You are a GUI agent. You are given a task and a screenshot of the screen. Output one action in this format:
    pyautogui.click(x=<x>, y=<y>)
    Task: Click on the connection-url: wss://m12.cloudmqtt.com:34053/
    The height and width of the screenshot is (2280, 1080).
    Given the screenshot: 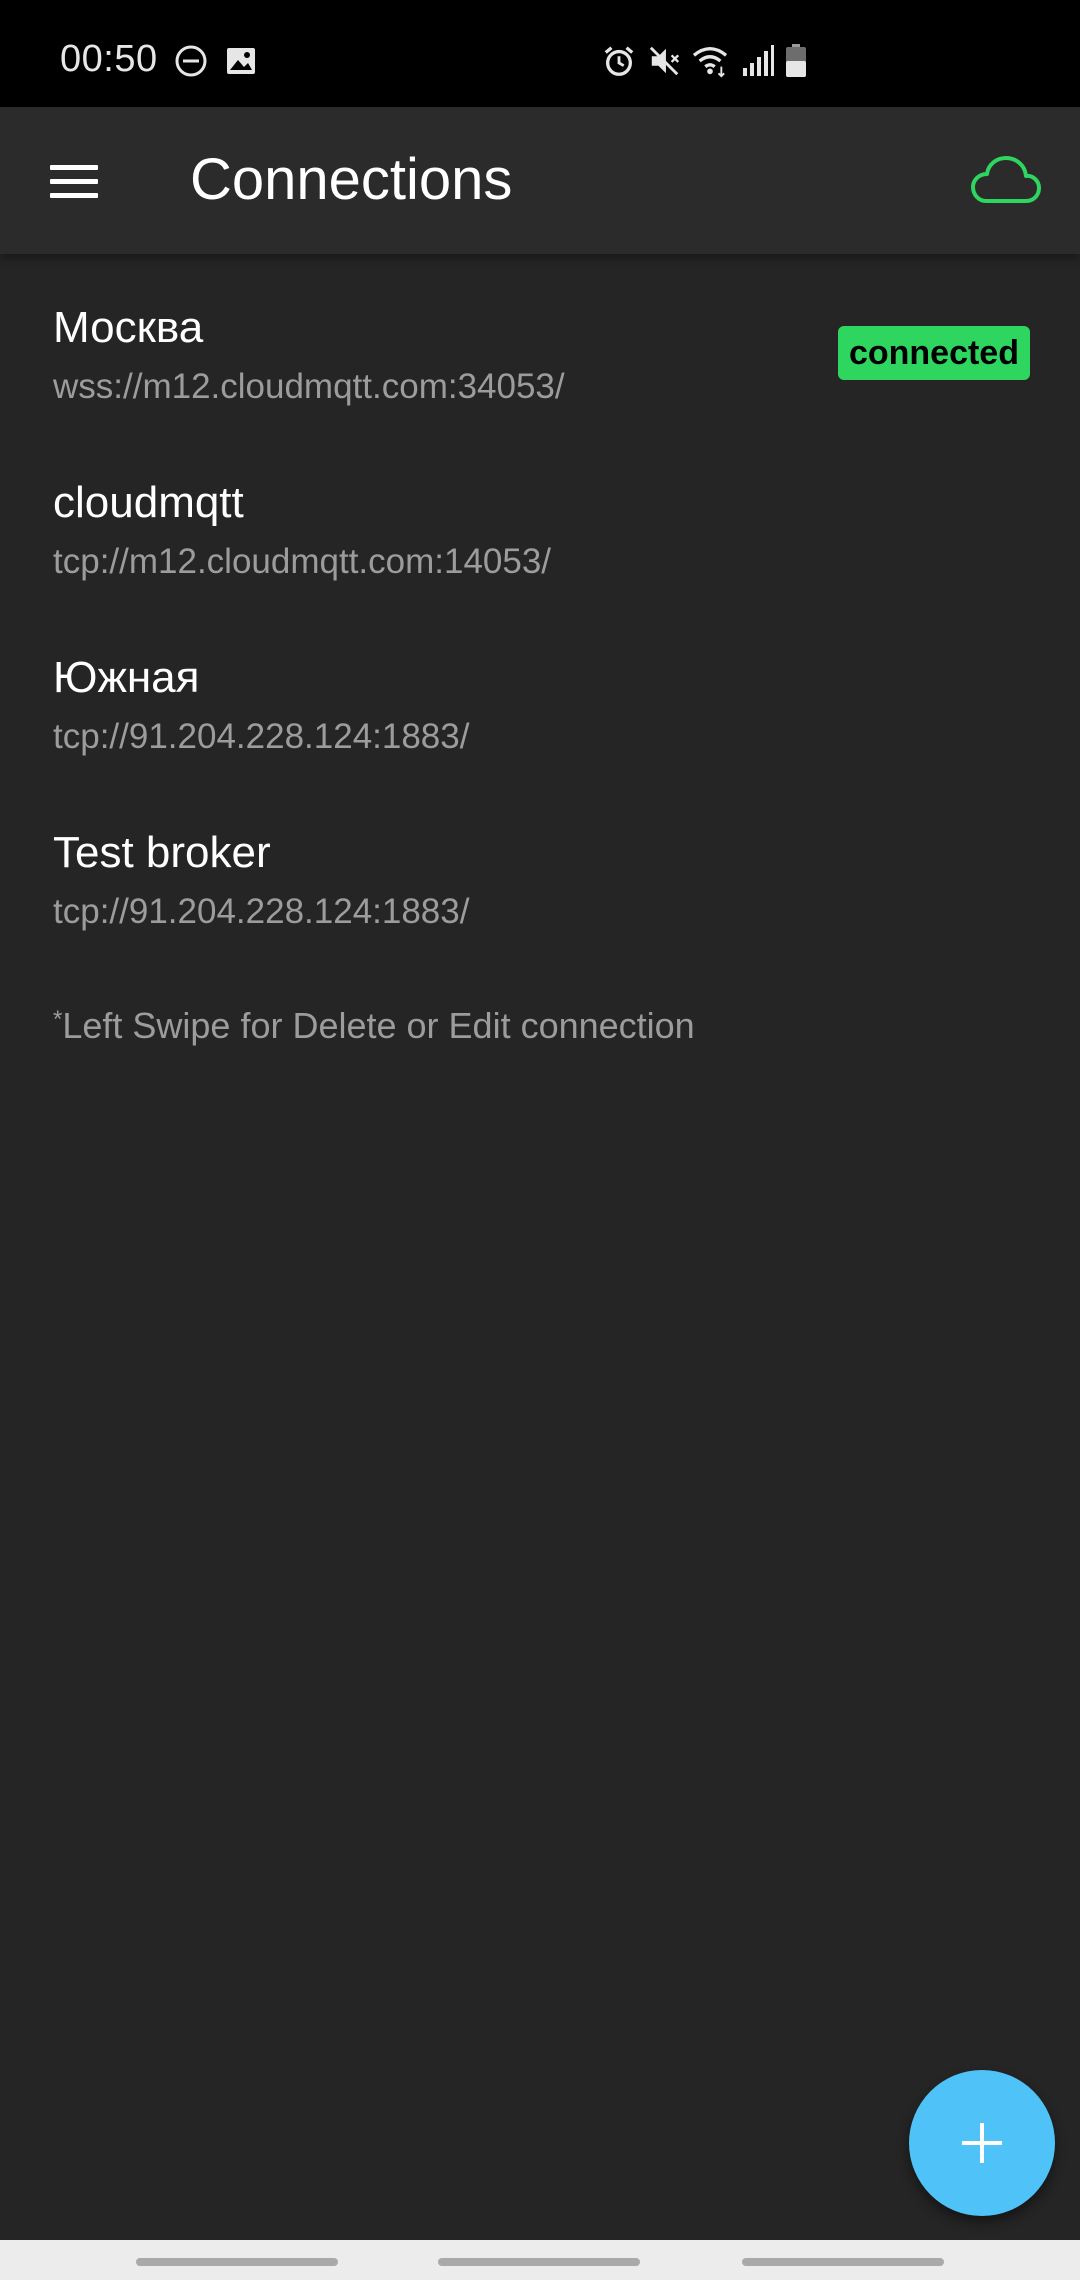 What is the action you would take?
    pyautogui.click(x=309, y=386)
    